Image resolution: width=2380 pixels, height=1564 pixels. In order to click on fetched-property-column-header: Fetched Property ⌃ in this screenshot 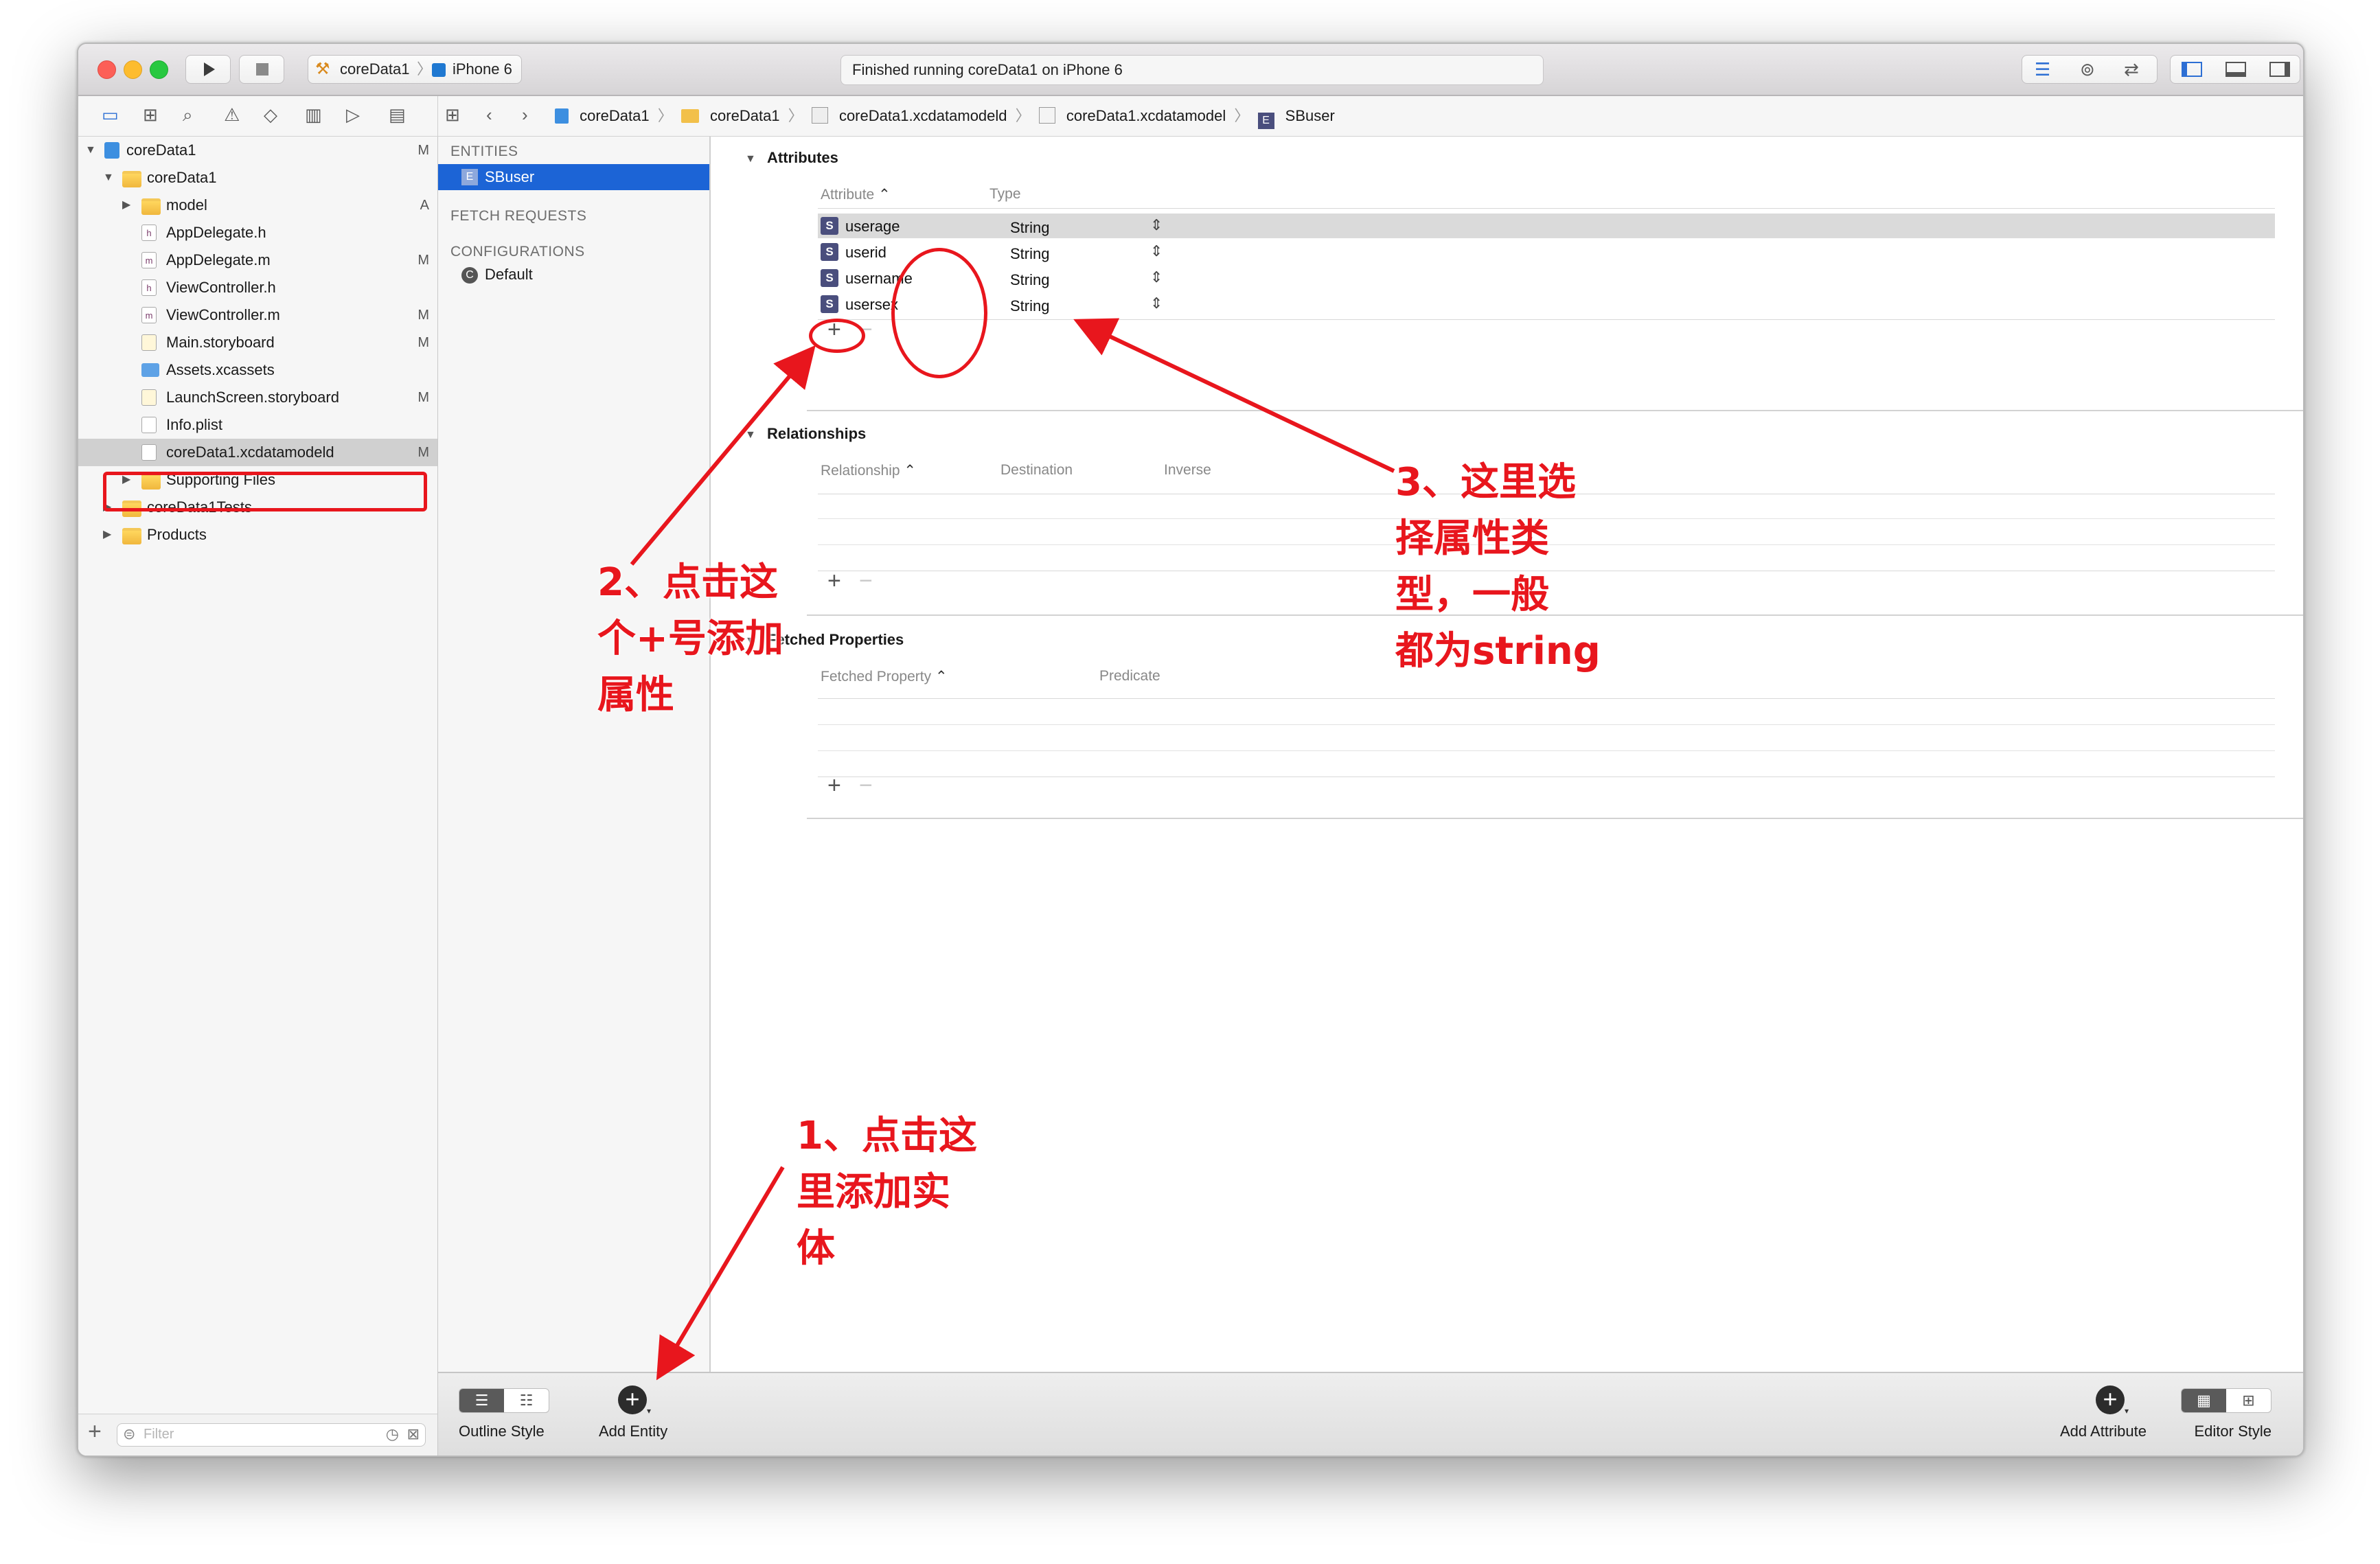, I will do `click(884, 676)`.